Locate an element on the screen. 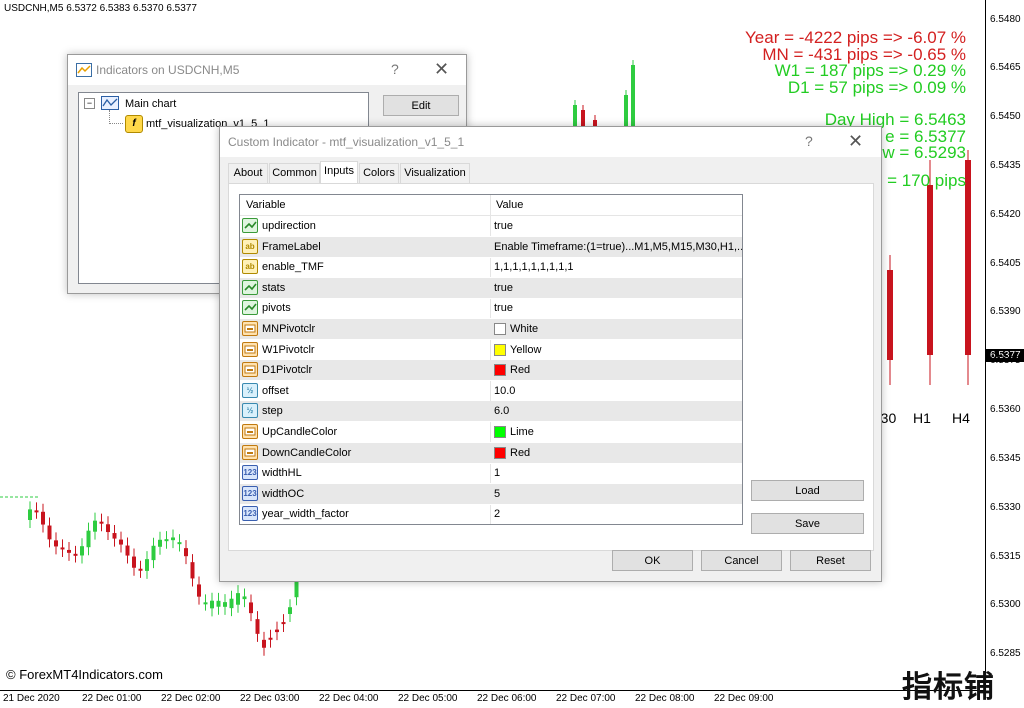 The width and height of the screenshot is (1024, 708). input-value: 6.0 is located at coordinates (501, 411).